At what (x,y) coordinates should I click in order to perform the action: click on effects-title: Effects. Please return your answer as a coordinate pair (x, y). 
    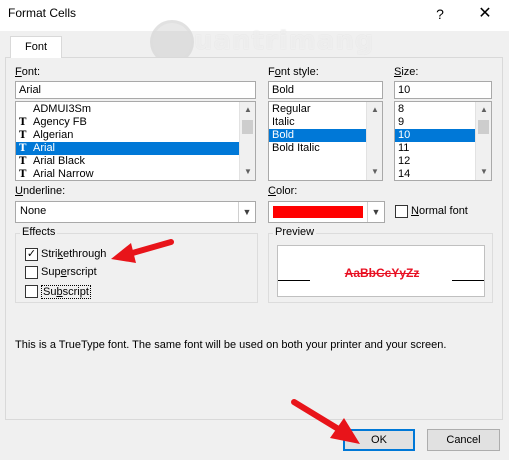
    Looking at the image, I should click on (39, 232).